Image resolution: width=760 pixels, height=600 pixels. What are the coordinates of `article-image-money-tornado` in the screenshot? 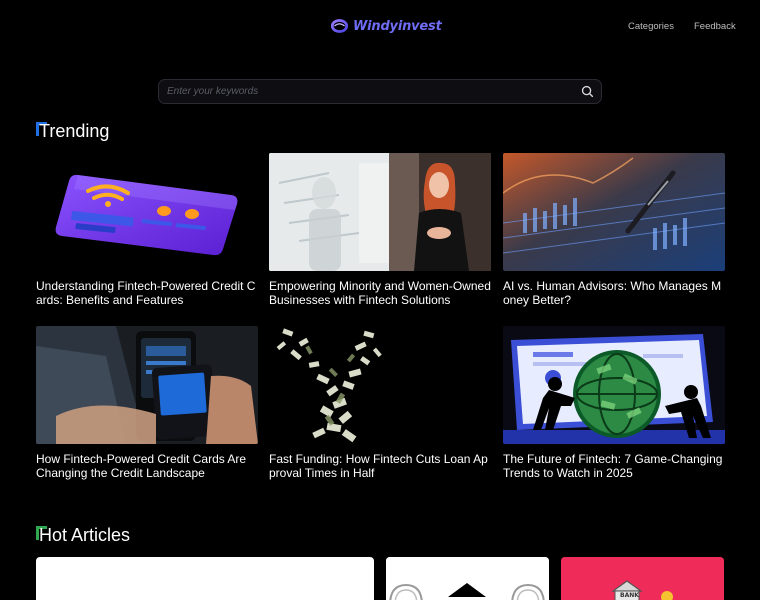 It's located at (380, 385).